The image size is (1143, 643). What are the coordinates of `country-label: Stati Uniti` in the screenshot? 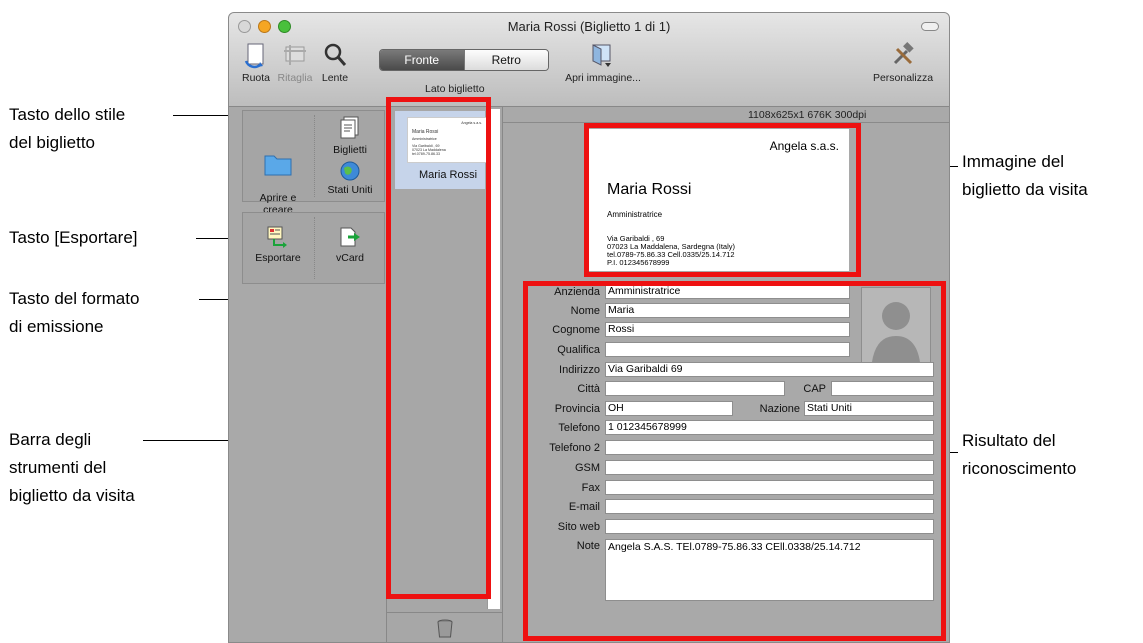 It's located at (350, 190).